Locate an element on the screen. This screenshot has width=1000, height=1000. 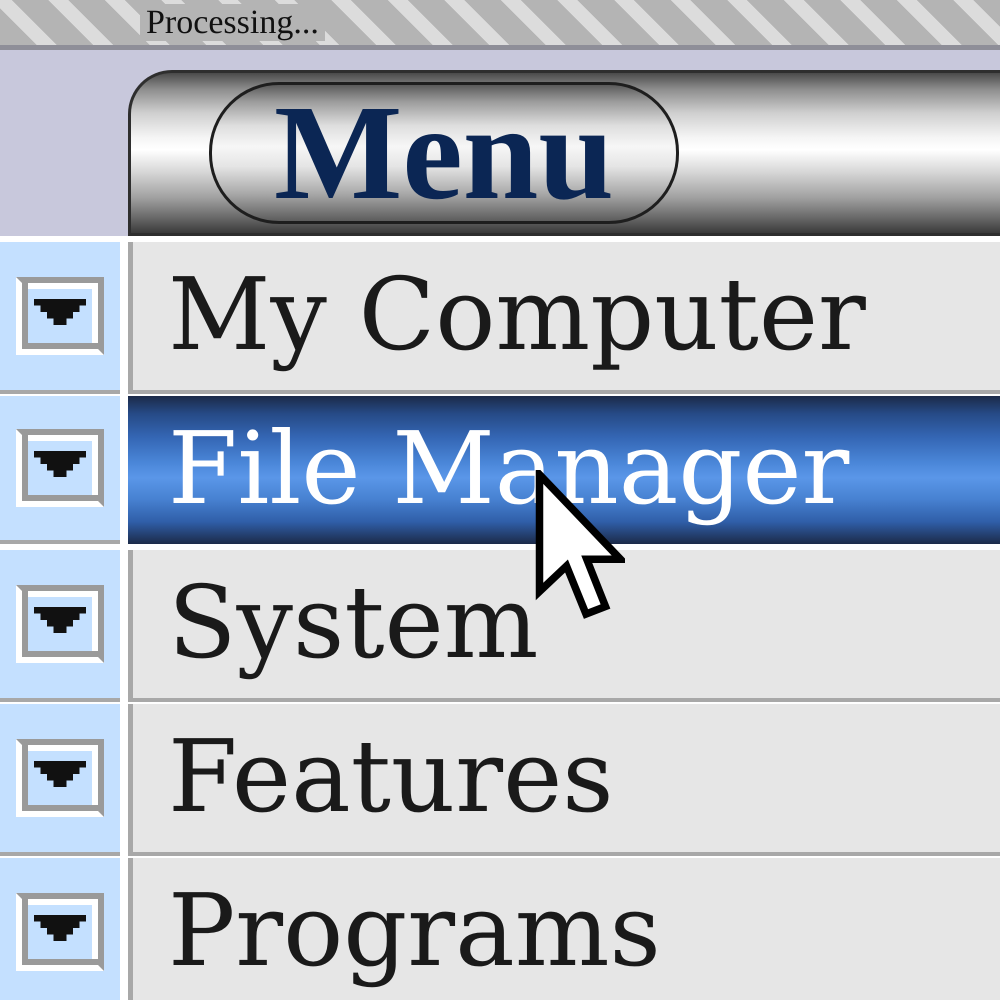
menu-item: Programs is located at coordinates (564, 929).